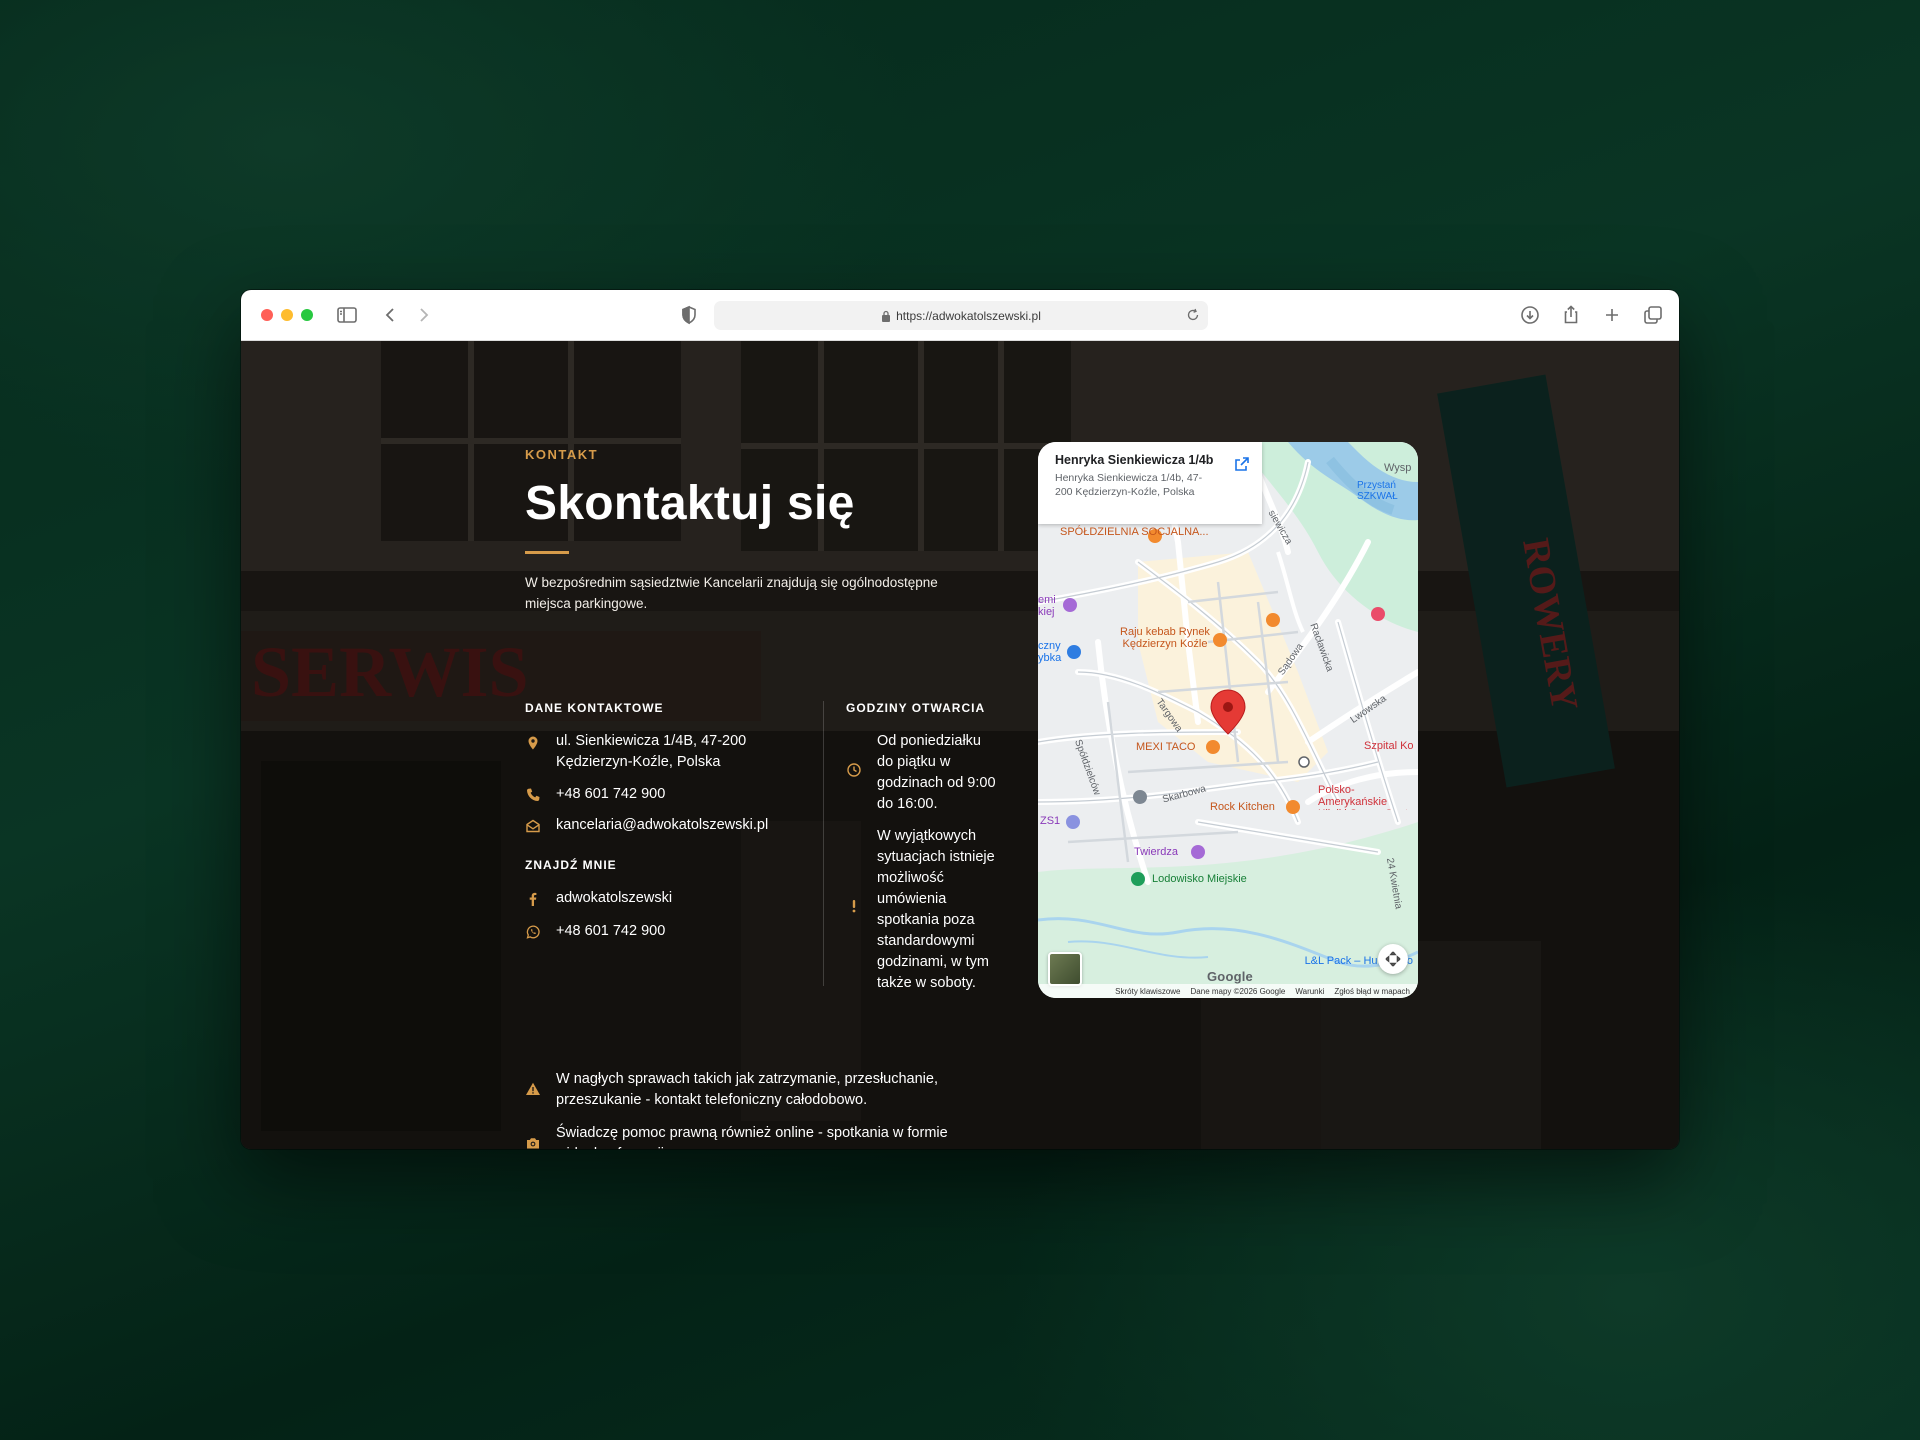 The image size is (1920, 1440). What do you see at coordinates (916, 708) in the screenshot?
I see `opening-hours-heading: GODZINY OTWARCIA` at bounding box center [916, 708].